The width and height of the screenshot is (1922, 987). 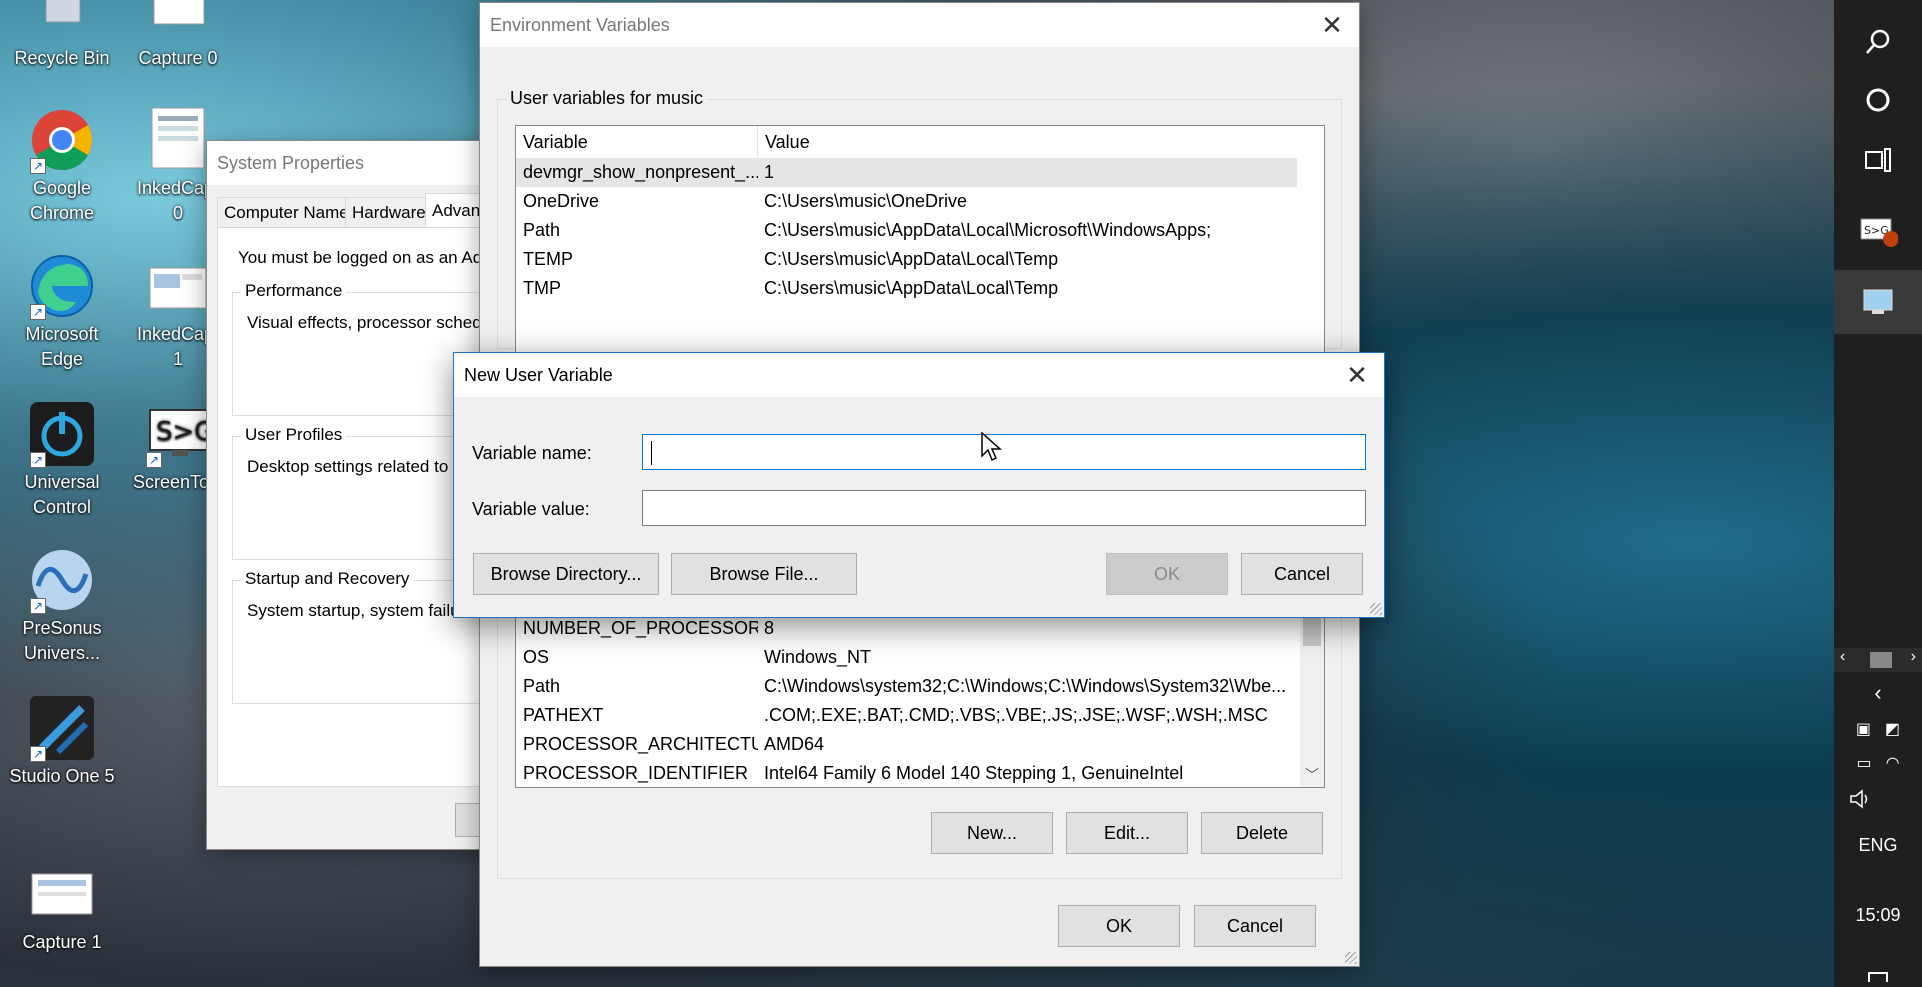 I want to click on system-properties-titlebar: System Properties, so click(x=356, y=163).